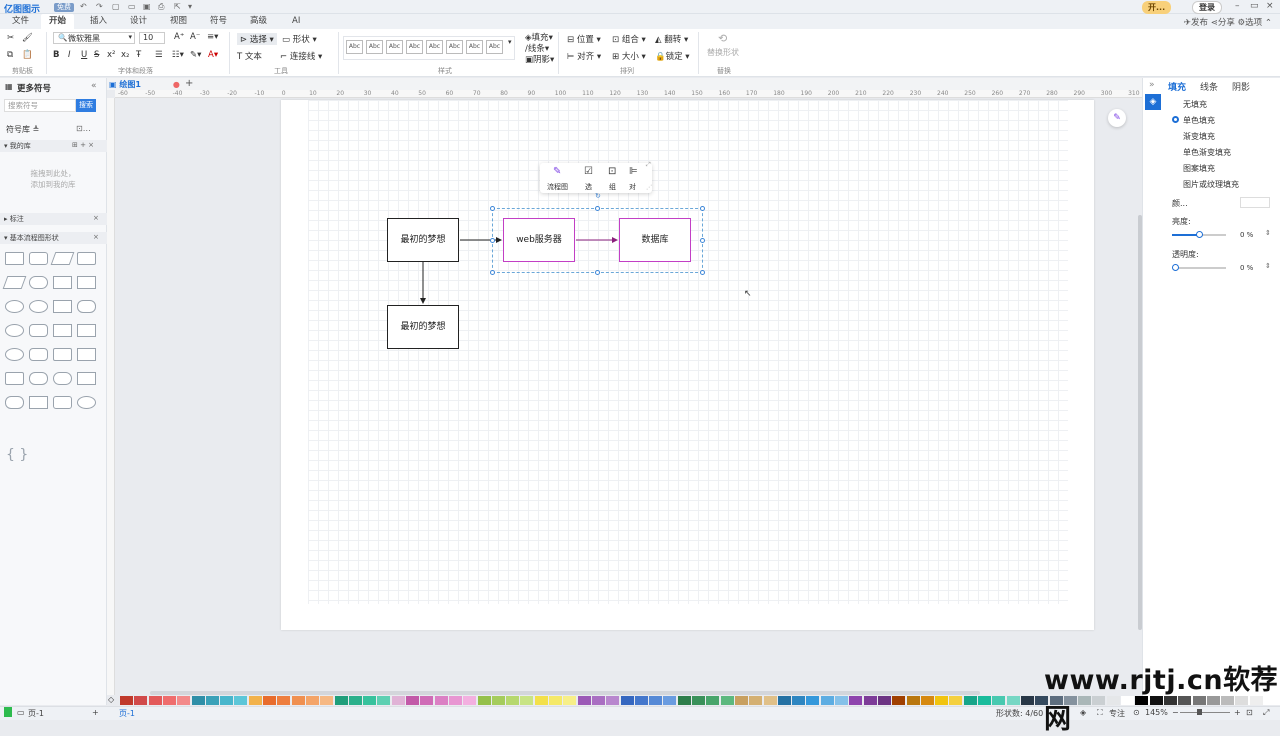  What do you see at coordinates (83, 6) in the screenshot?
I see `undo-icon: ↶` at bounding box center [83, 6].